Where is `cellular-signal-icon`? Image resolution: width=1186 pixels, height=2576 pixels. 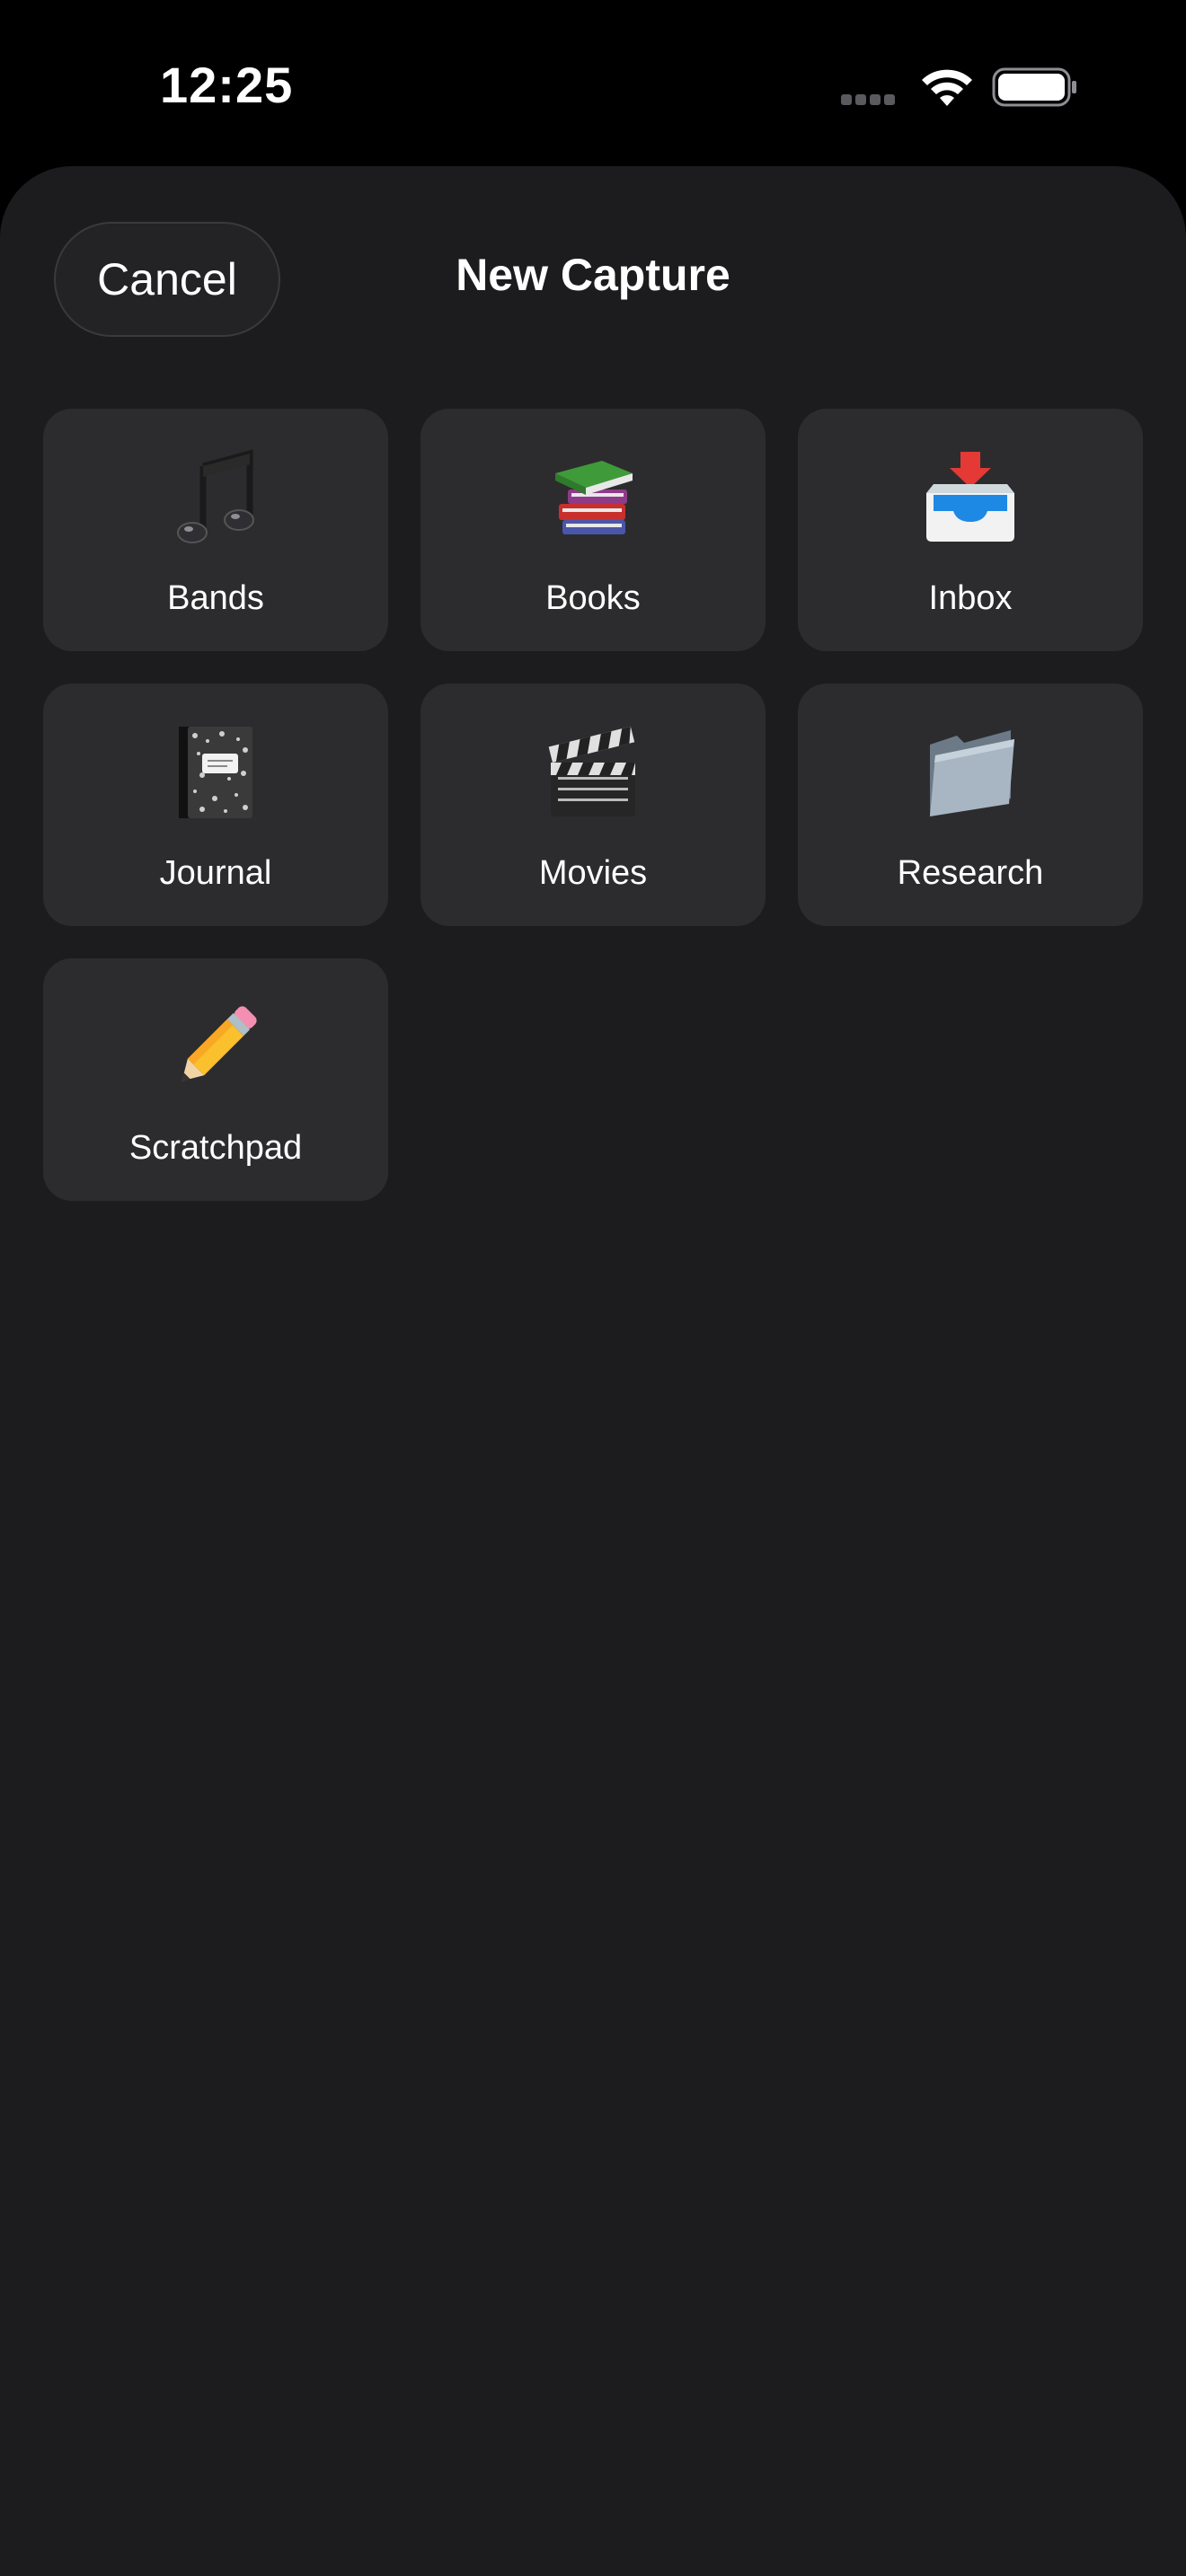 cellular-signal-icon is located at coordinates (870, 99).